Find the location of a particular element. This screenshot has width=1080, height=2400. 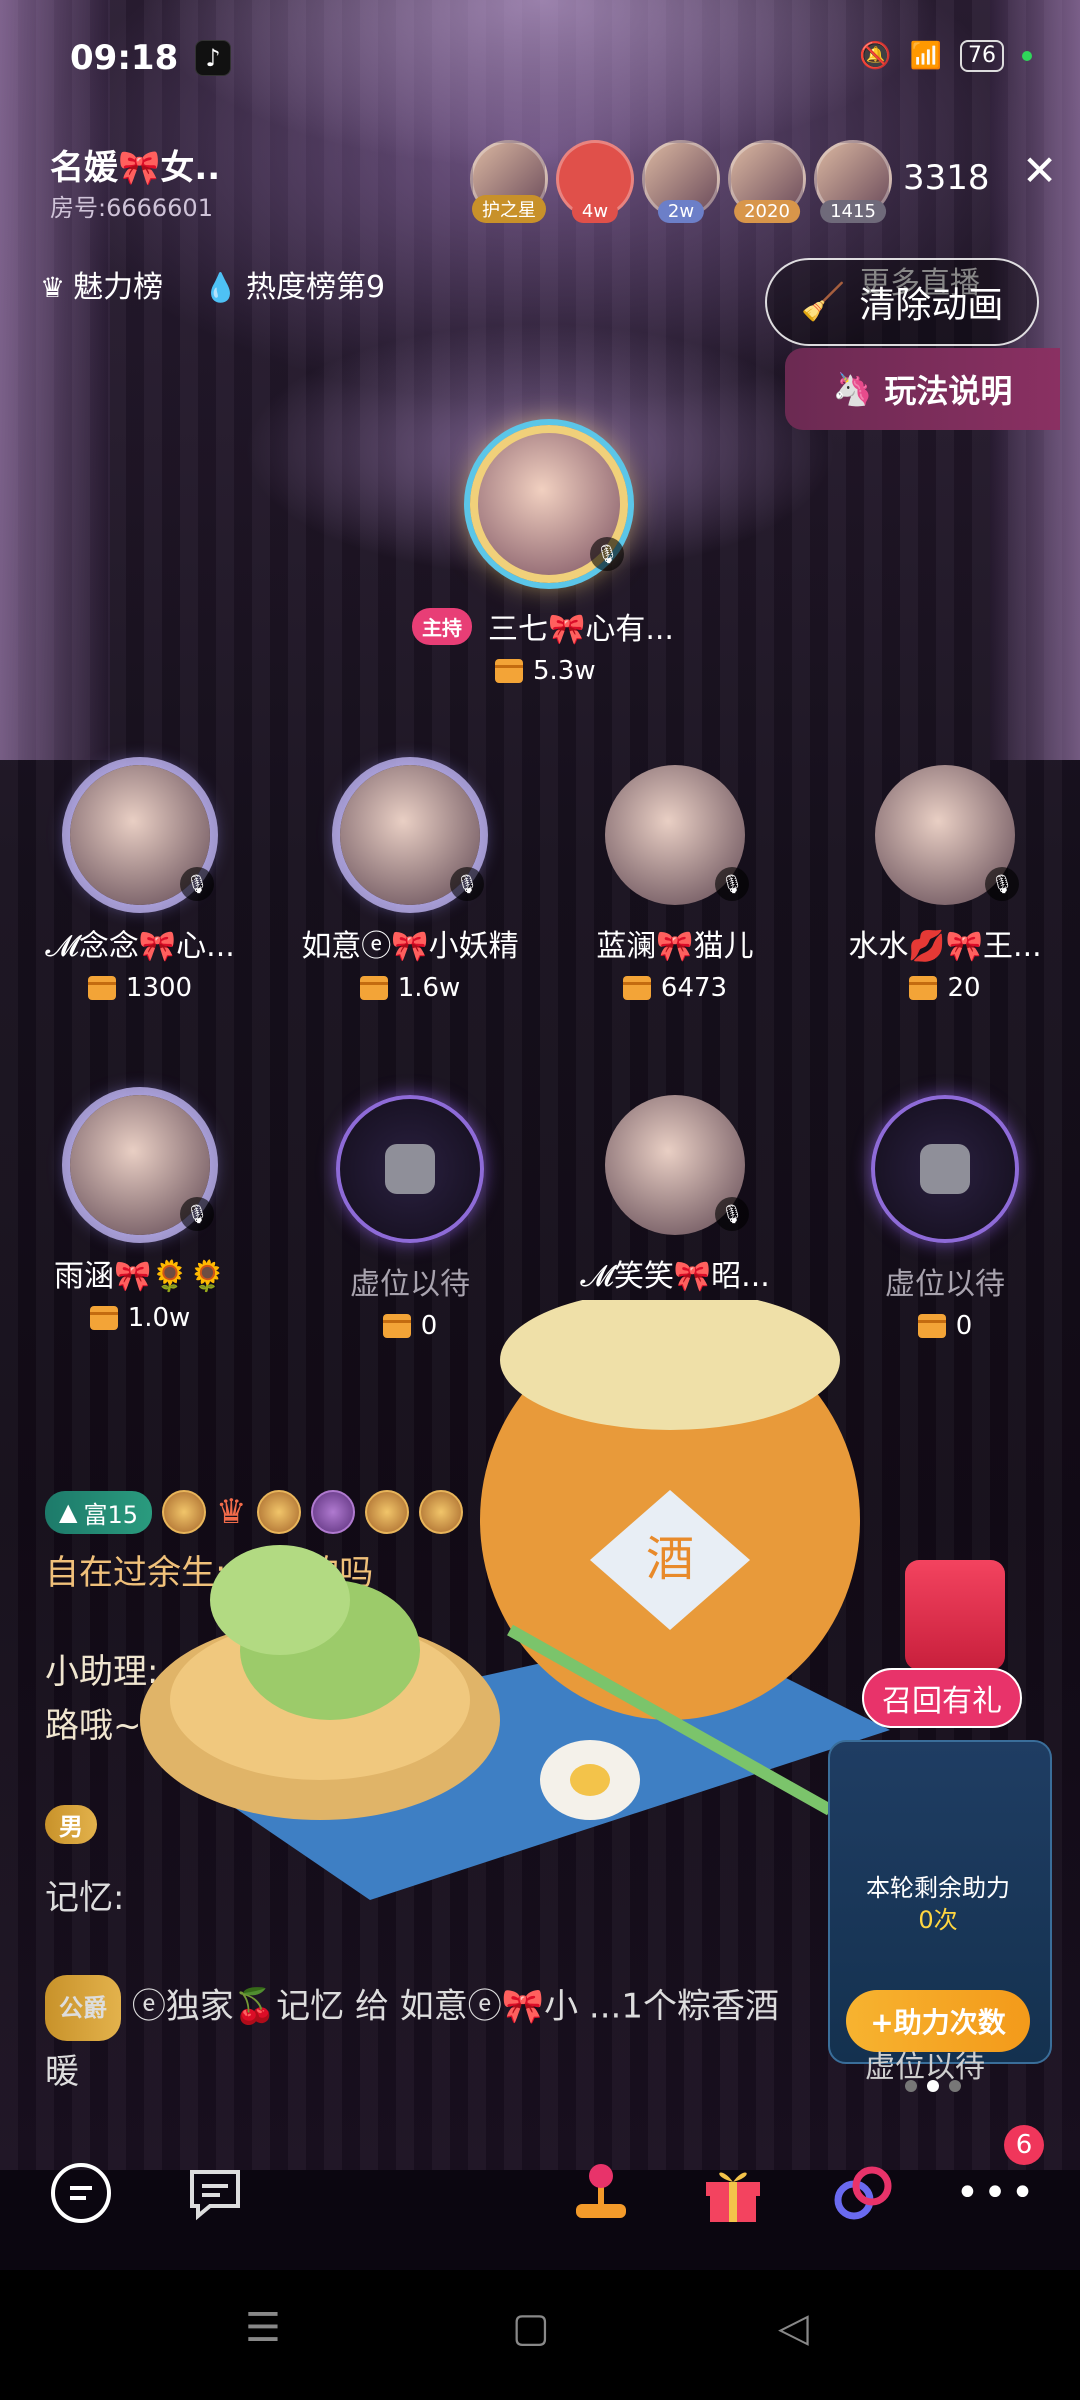

link-icon is located at coordinates (863, 2193).